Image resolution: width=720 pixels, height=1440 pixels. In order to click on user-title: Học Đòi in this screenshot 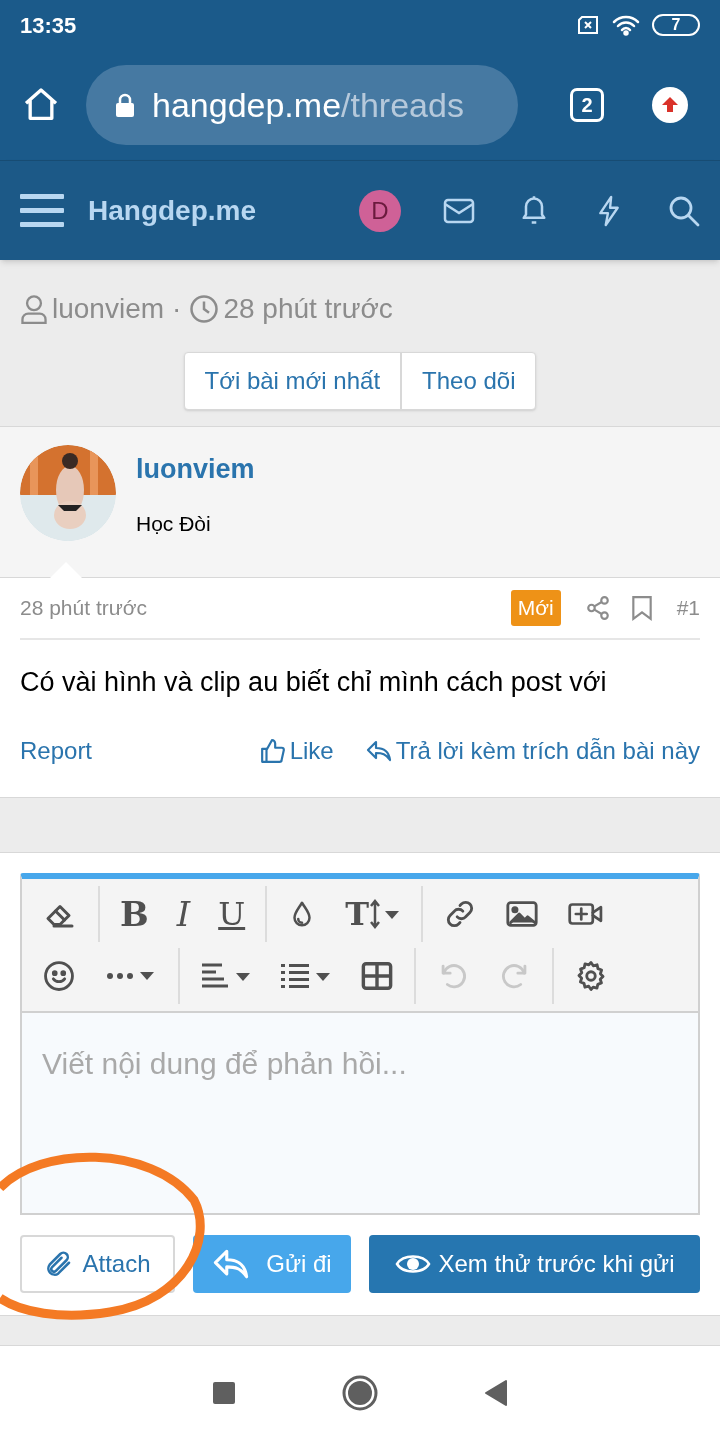, I will do `click(174, 523)`.